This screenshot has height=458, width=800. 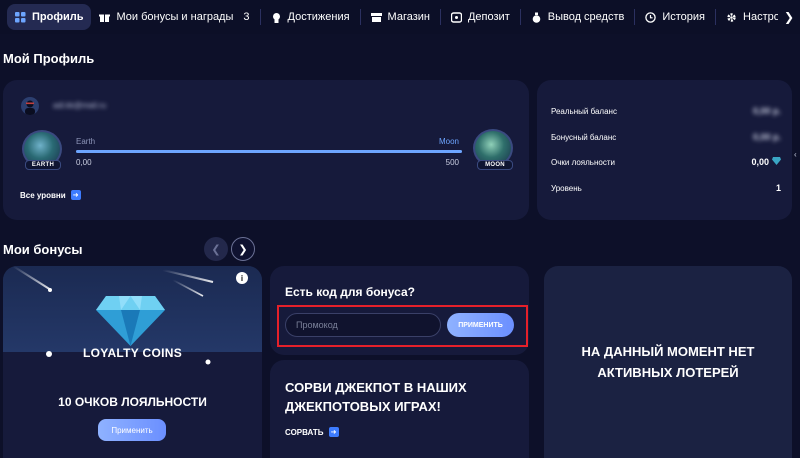 I want to click on loyalty-points-amount: 10 ОЧКОВ ЛОЯЛЬНОСТИ, so click(x=132, y=402).